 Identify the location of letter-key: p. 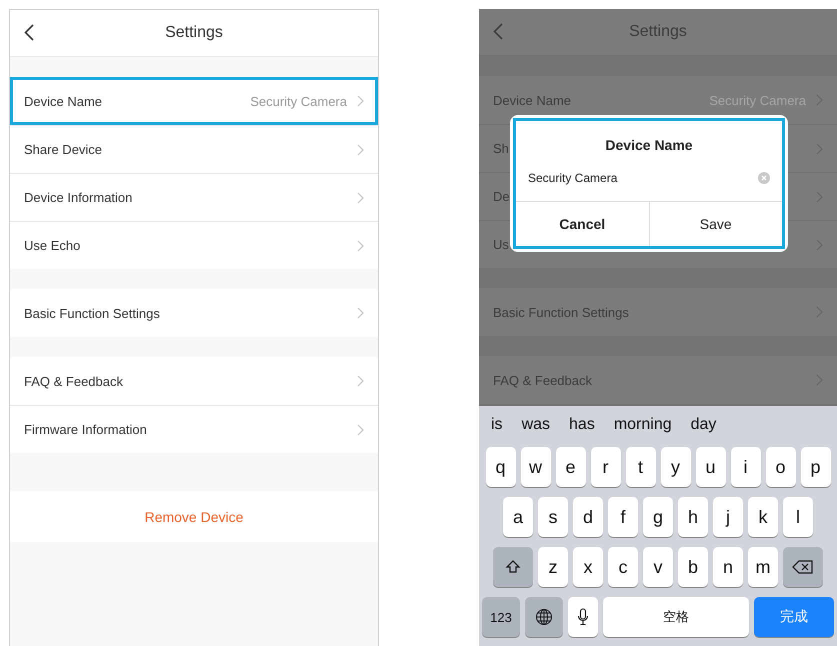
(815, 467).